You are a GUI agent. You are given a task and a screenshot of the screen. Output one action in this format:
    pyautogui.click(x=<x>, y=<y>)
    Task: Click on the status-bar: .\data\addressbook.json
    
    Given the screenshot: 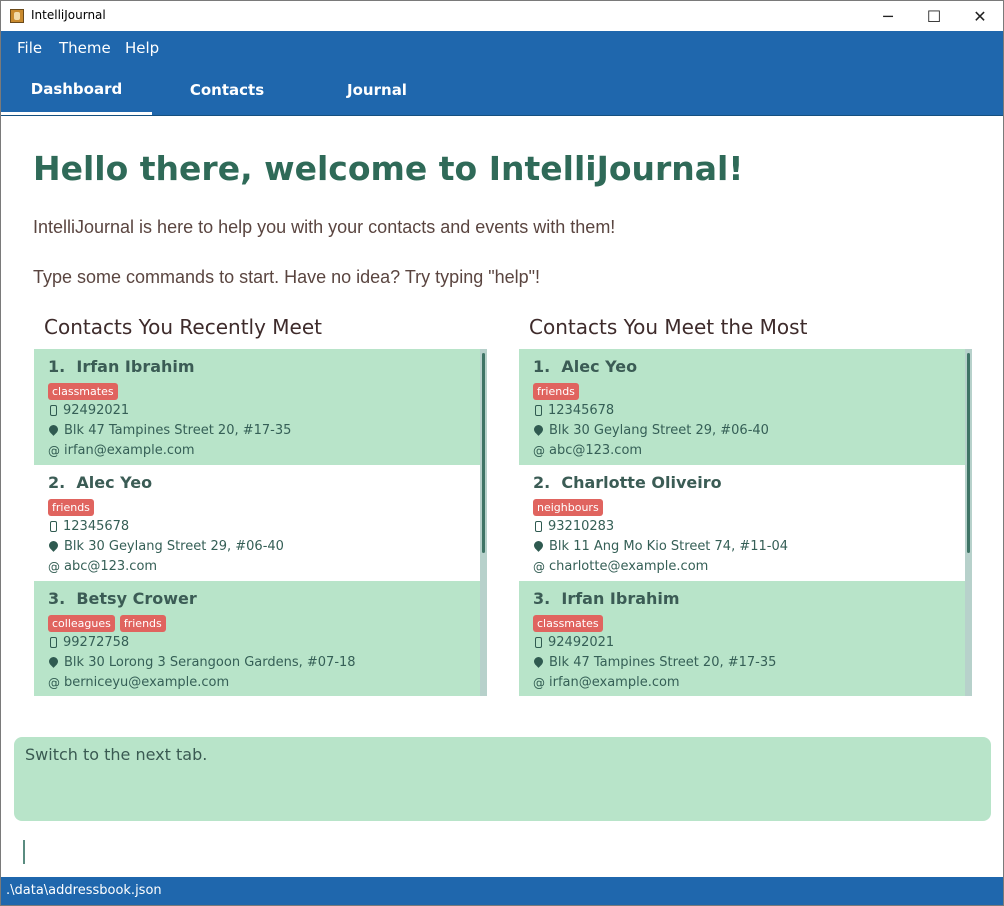 What is the action you would take?
    pyautogui.click(x=502, y=891)
    